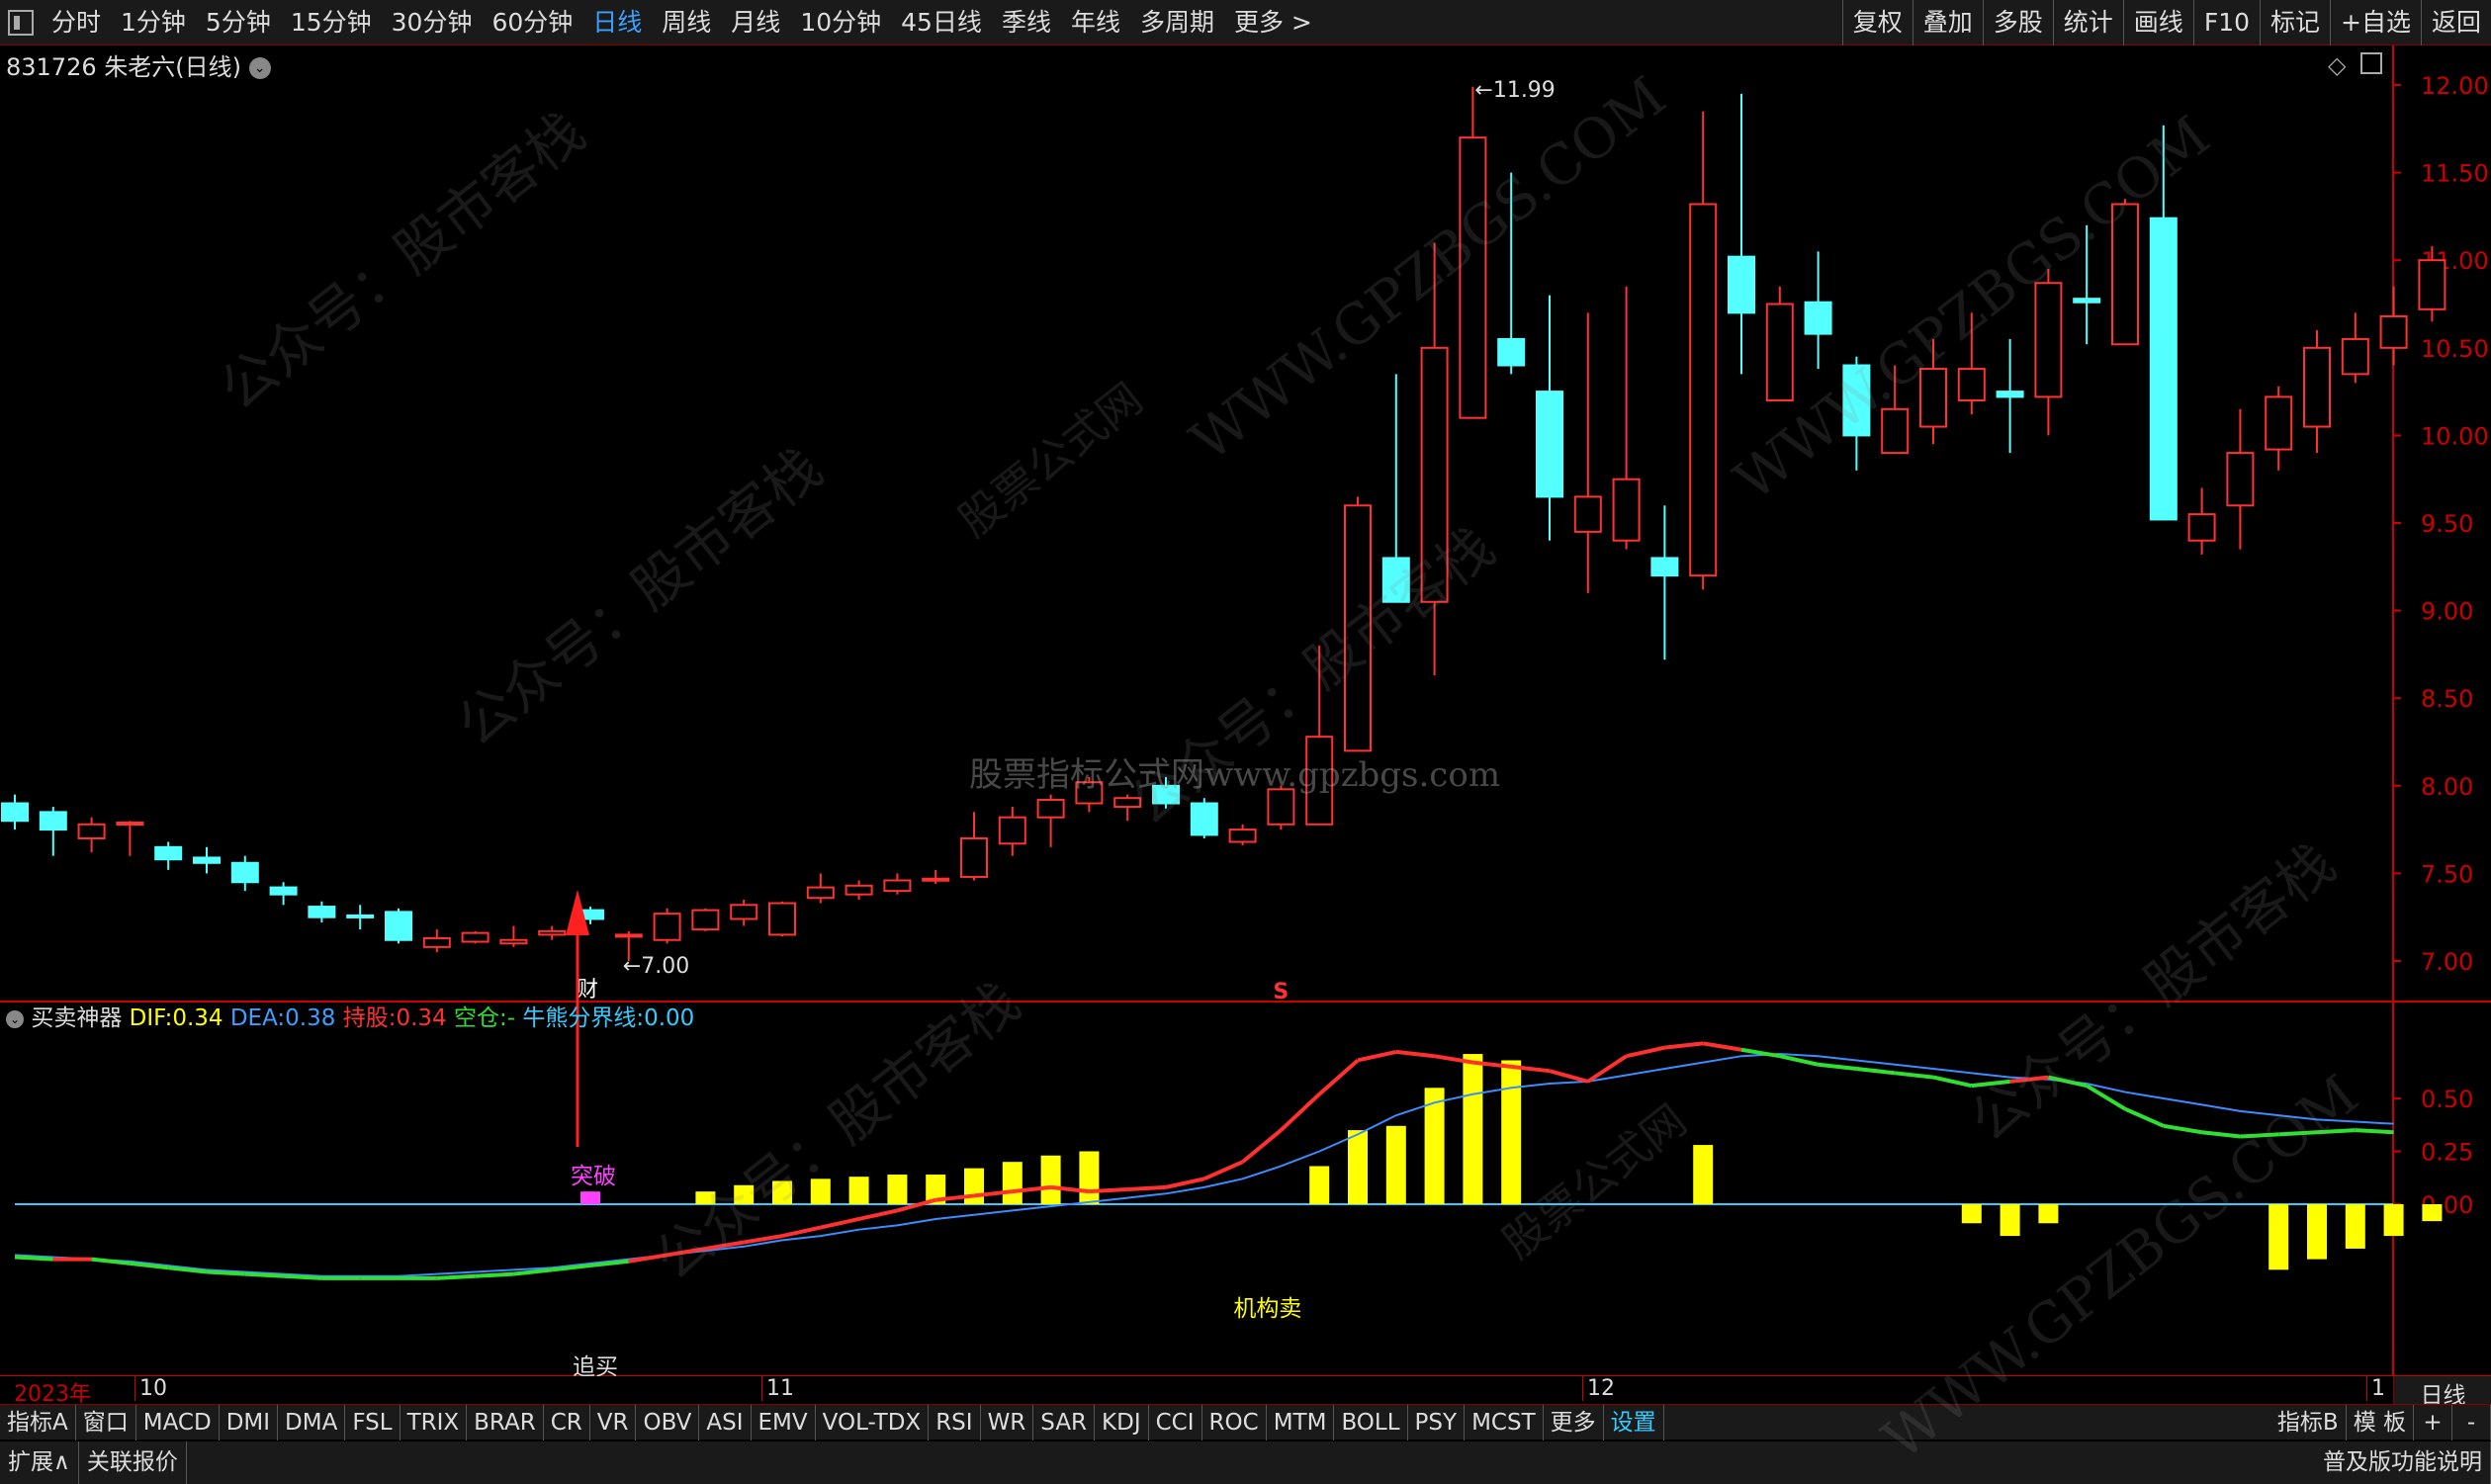 The image size is (2491, 1484). Describe the element at coordinates (2157, 22) in the screenshot. I see `toolbar-button: 画线` at that location.